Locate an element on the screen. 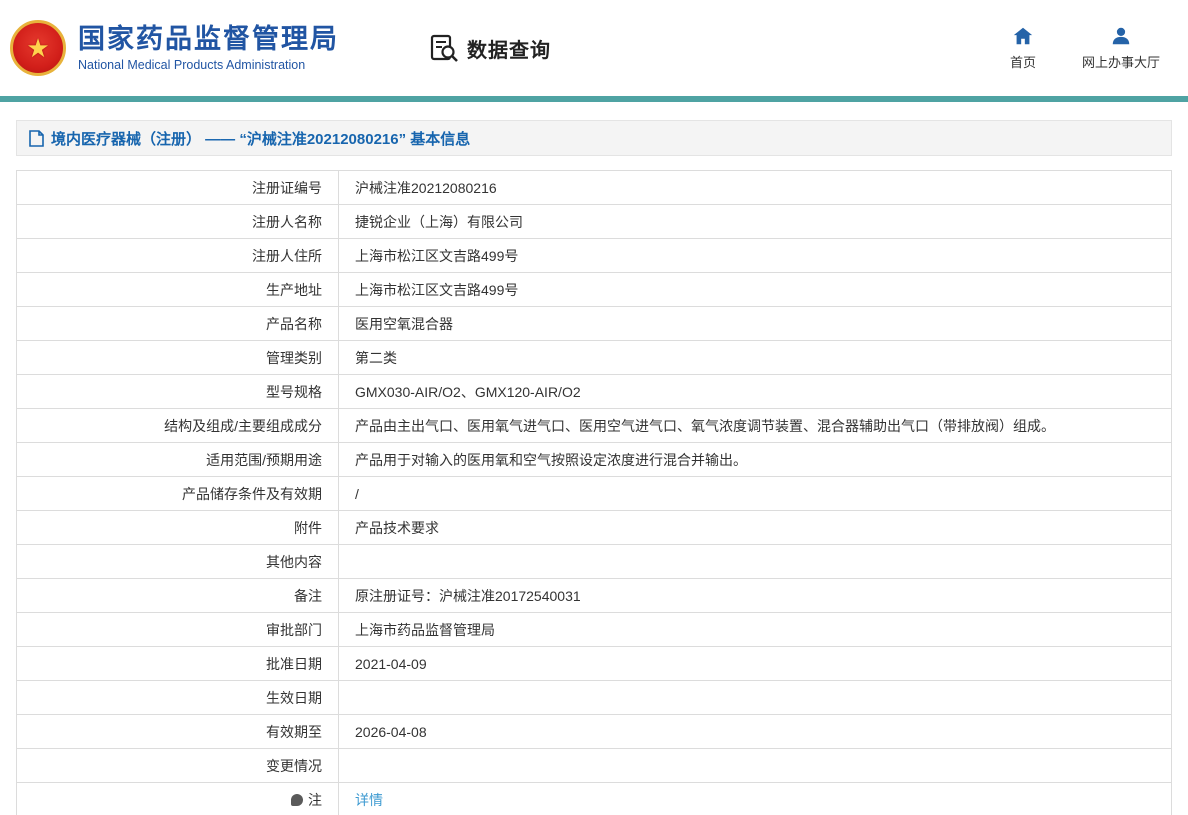 The image size is (1188, 815). row-value: 第二类 is located at coordinates (755, 357).